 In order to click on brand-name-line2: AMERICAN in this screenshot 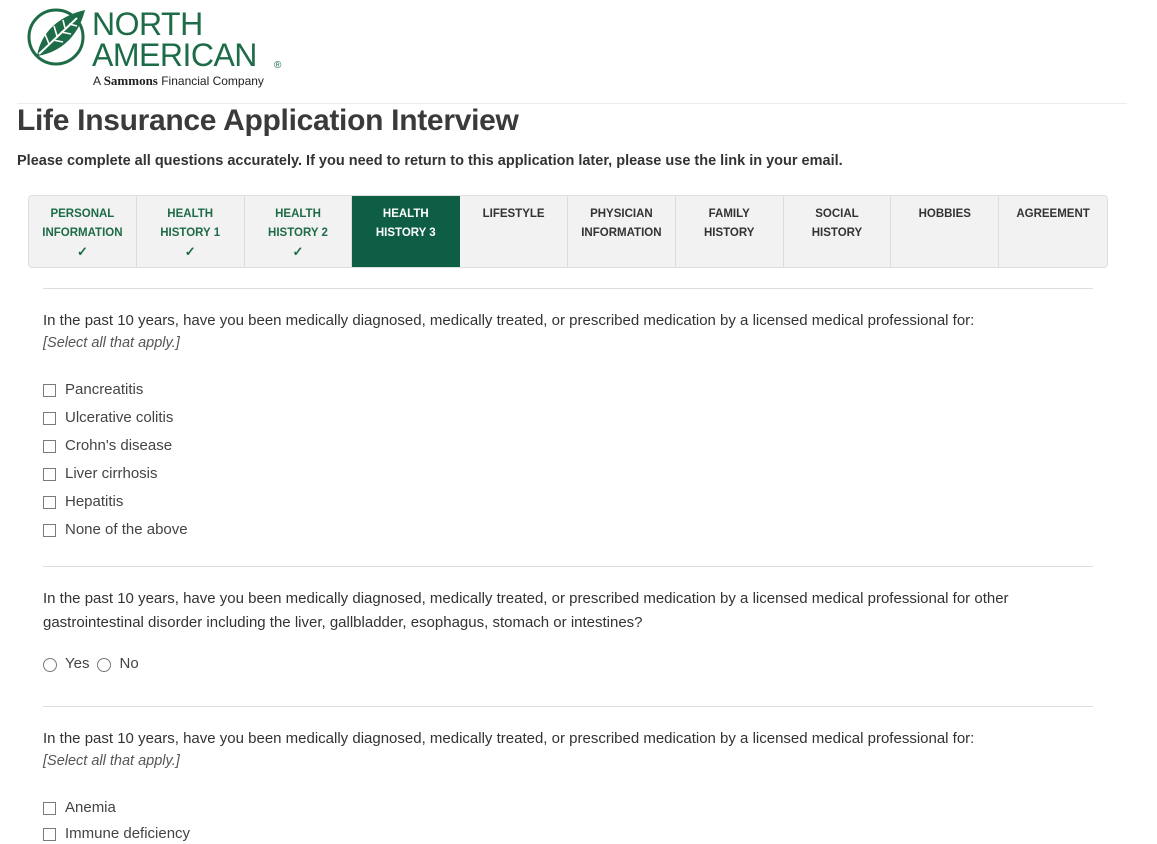, I will do `click(174, 55)`.